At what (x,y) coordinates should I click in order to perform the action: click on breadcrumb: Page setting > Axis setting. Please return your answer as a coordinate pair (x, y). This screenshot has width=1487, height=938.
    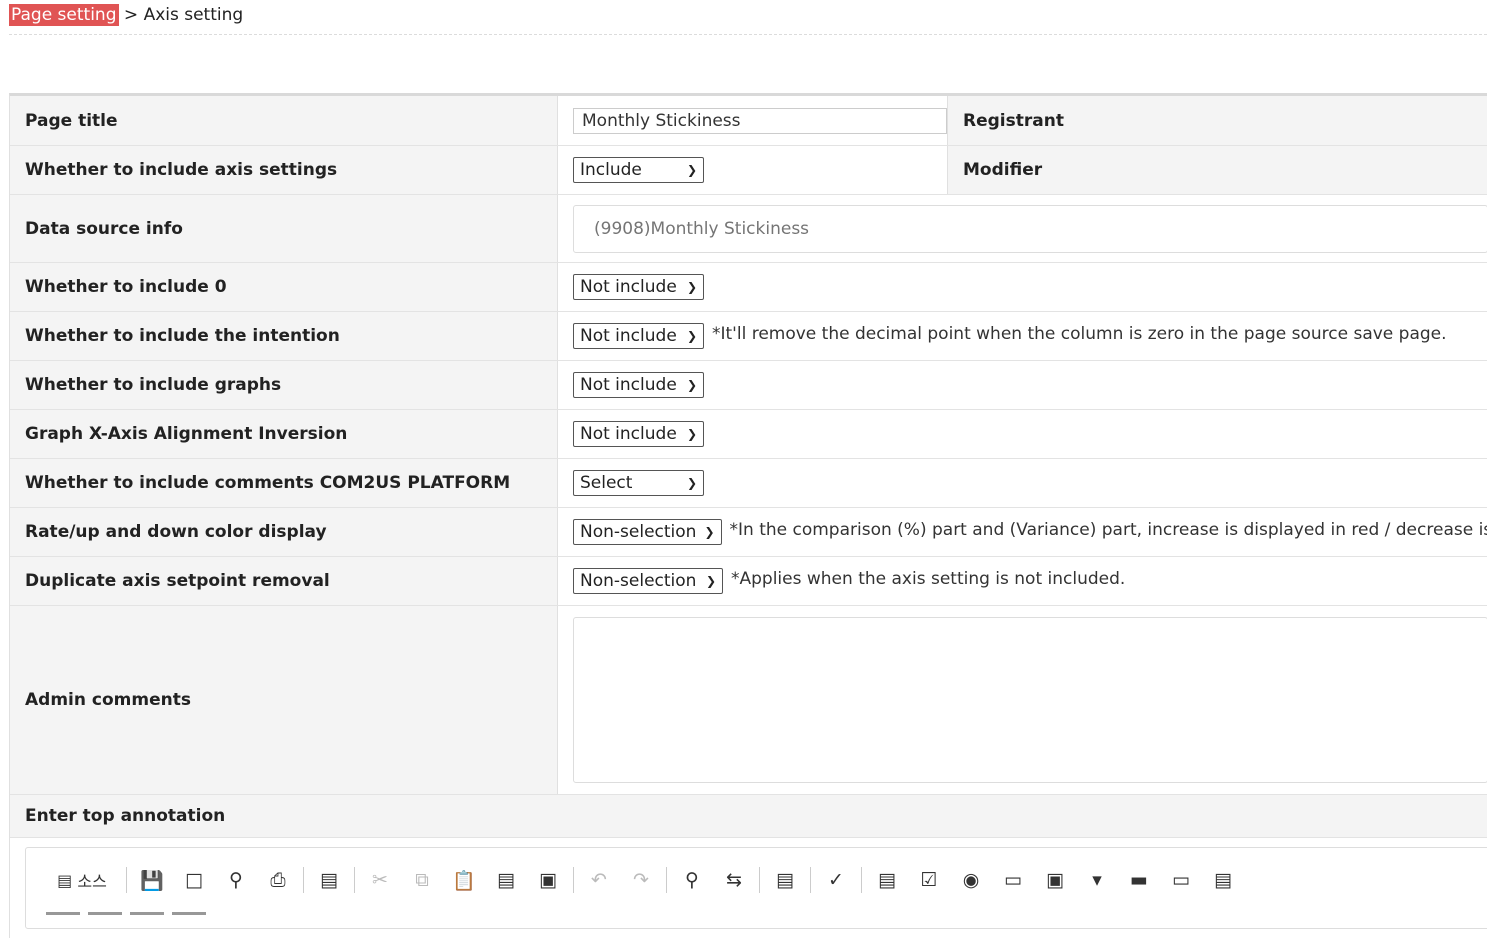
    Looking at the image, I should click on (748, 19).